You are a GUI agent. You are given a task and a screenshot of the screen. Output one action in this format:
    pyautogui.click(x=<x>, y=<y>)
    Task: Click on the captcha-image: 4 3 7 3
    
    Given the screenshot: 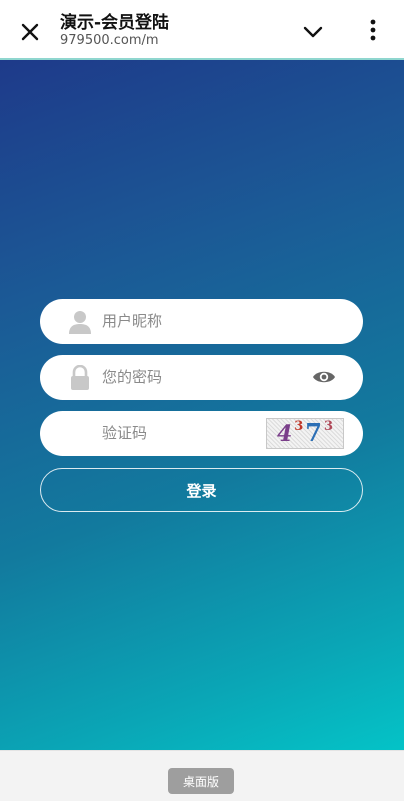 What is the action you would take?
    pyautogui.click(x=305, y=433)
    